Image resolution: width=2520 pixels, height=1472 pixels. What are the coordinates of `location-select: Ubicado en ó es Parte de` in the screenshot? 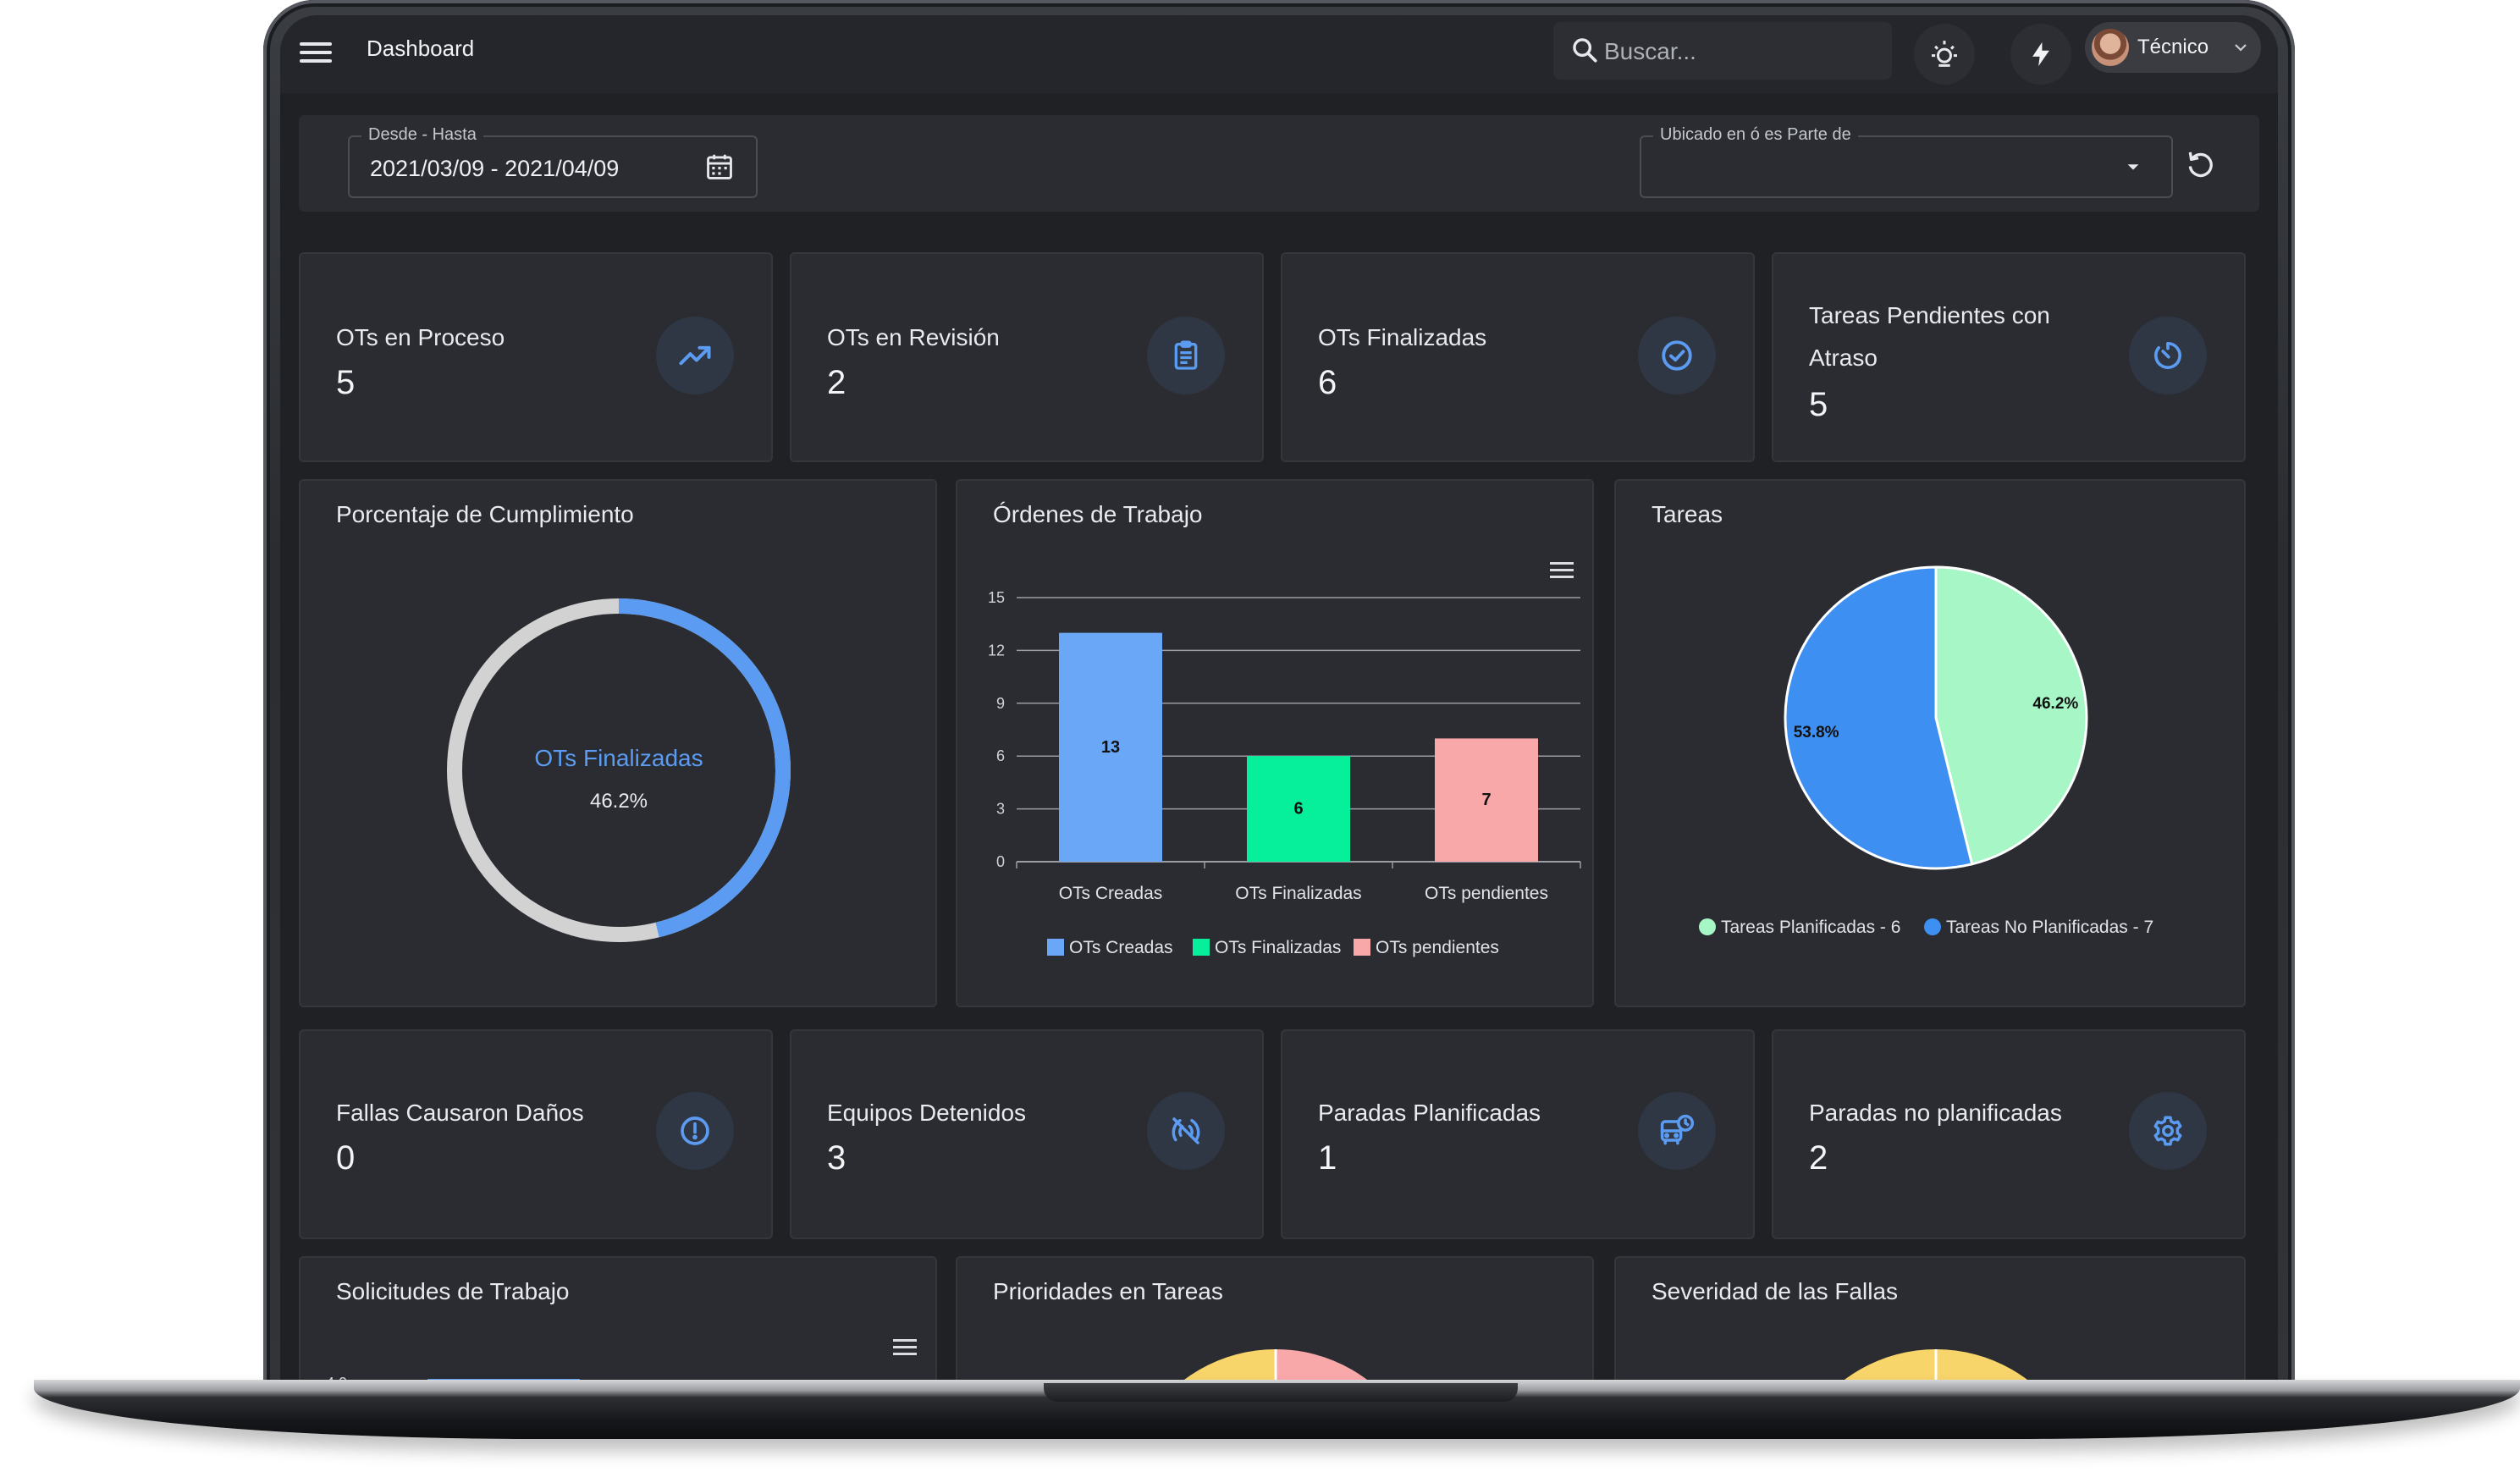 It's located at (1906, 161).